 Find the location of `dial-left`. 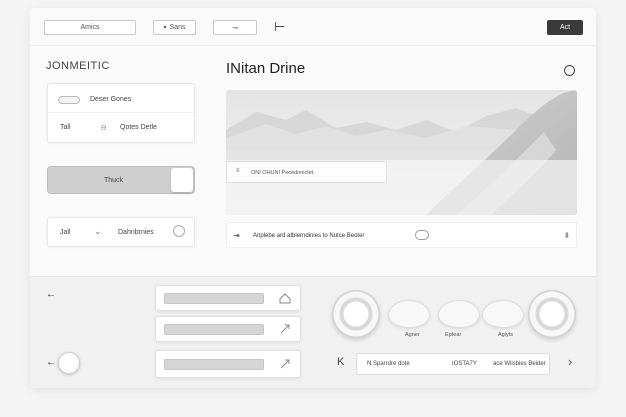

dial-left is located at coordinates (356, 314).